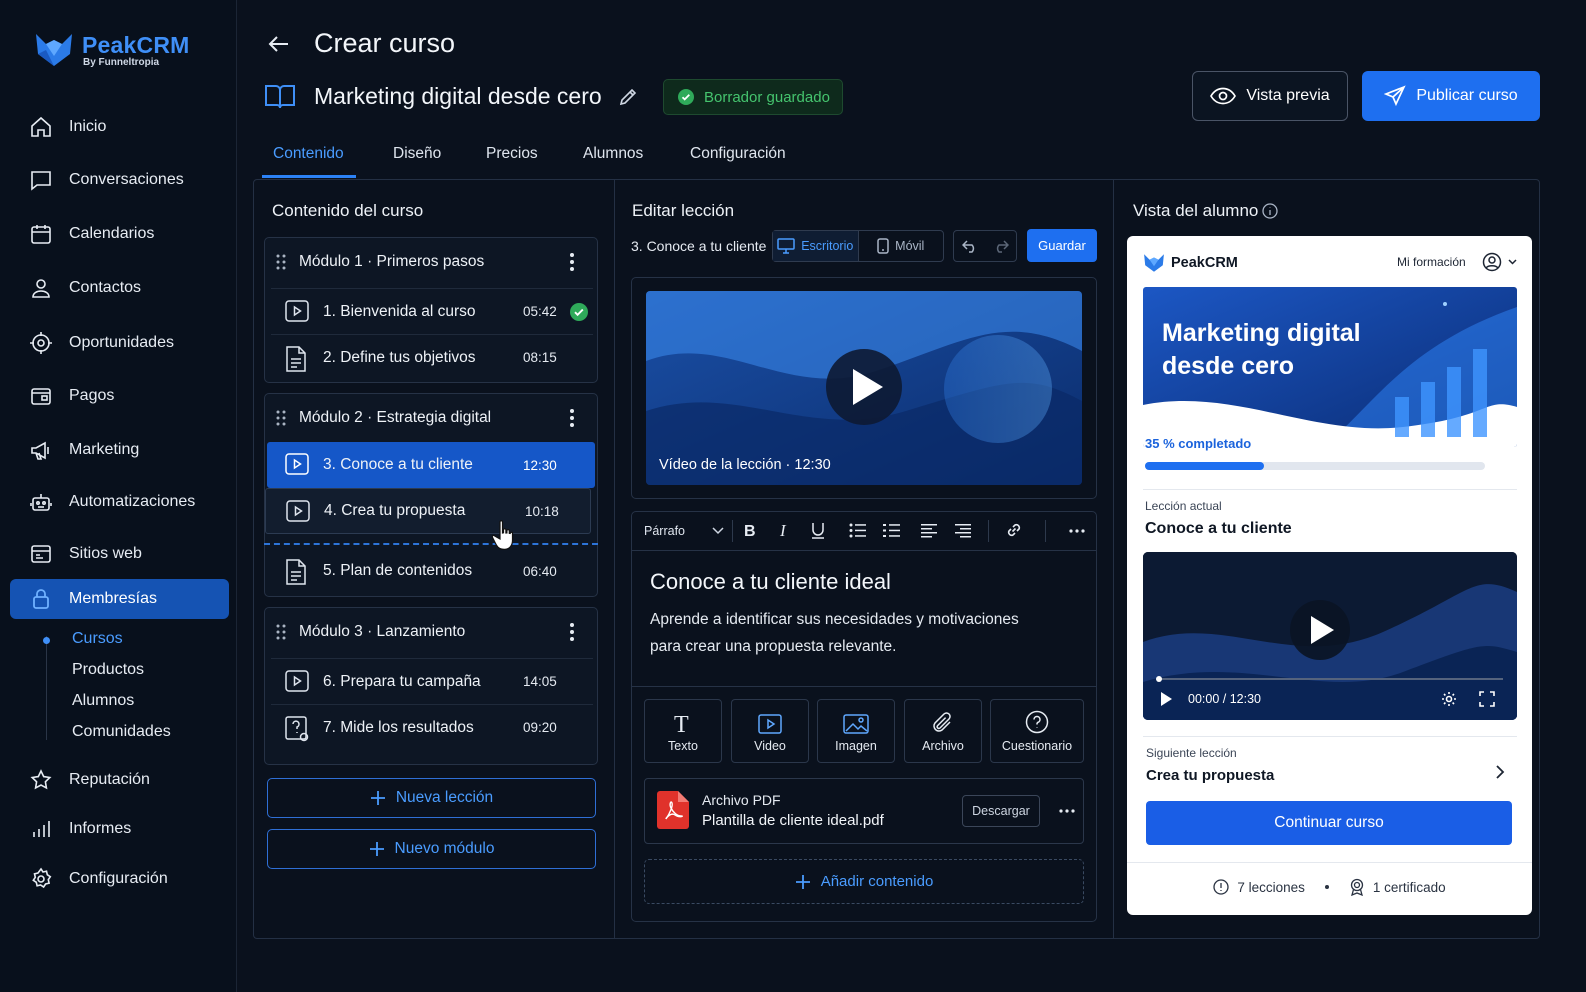  I want to click on add-quiz-block-button: Cuestionario, so click(1037, 731).